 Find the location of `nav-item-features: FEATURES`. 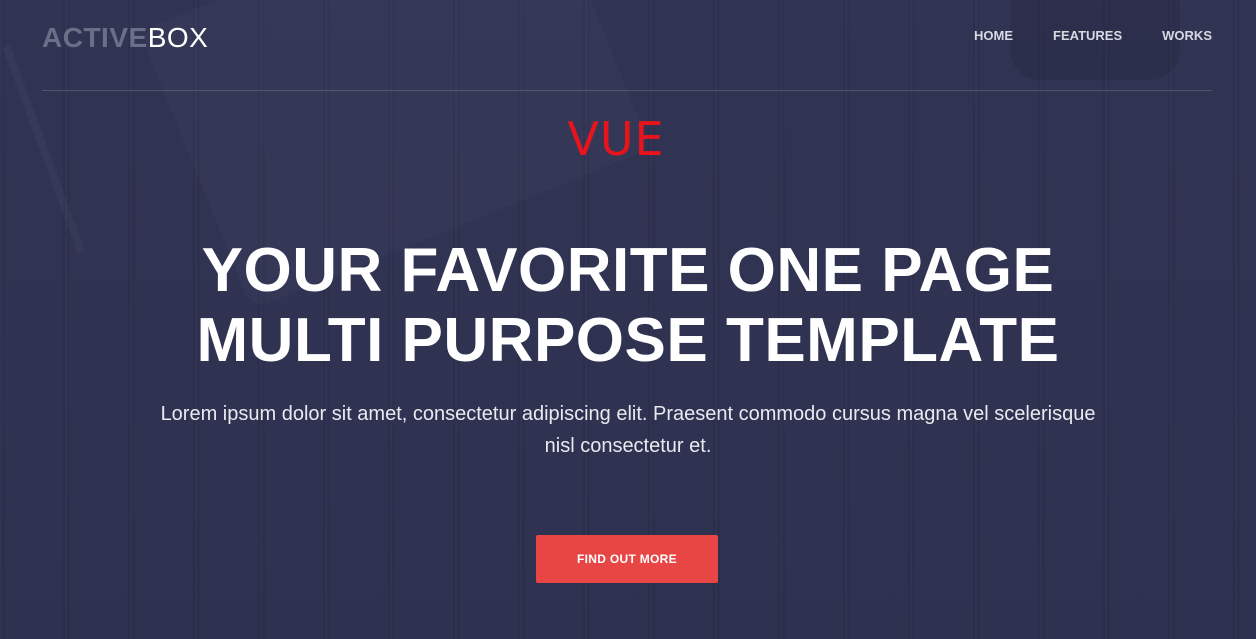

nav-item-features: FEATURES is located at coordinates (1087, 36).